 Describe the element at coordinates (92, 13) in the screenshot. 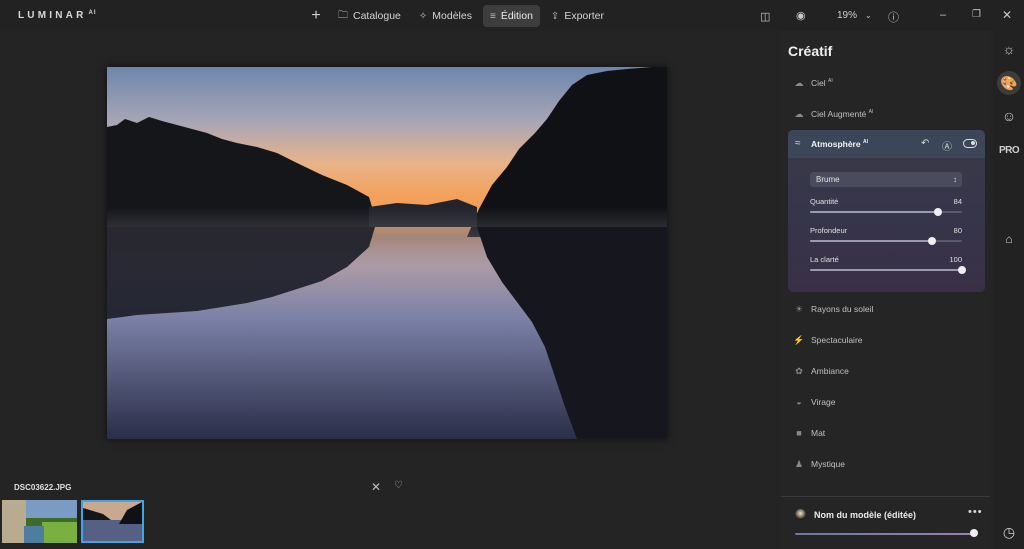

I see `logo-sup: AI` at that location.